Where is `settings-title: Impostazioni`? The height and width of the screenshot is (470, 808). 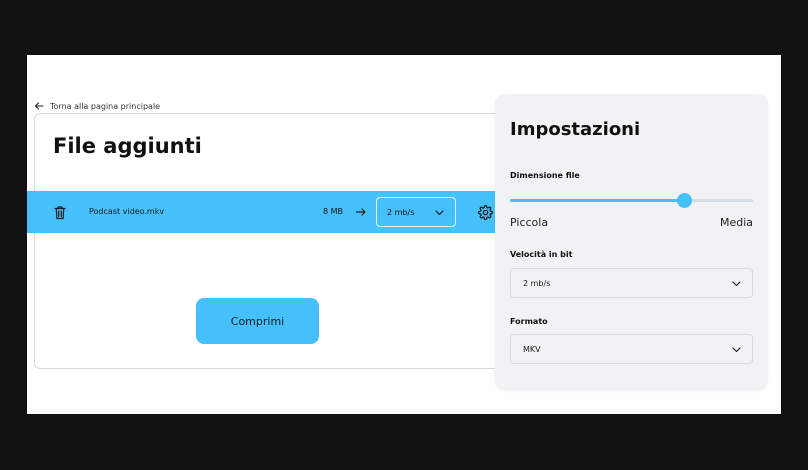
settings-title: Impostazioni is located at coordinates (575, 129).